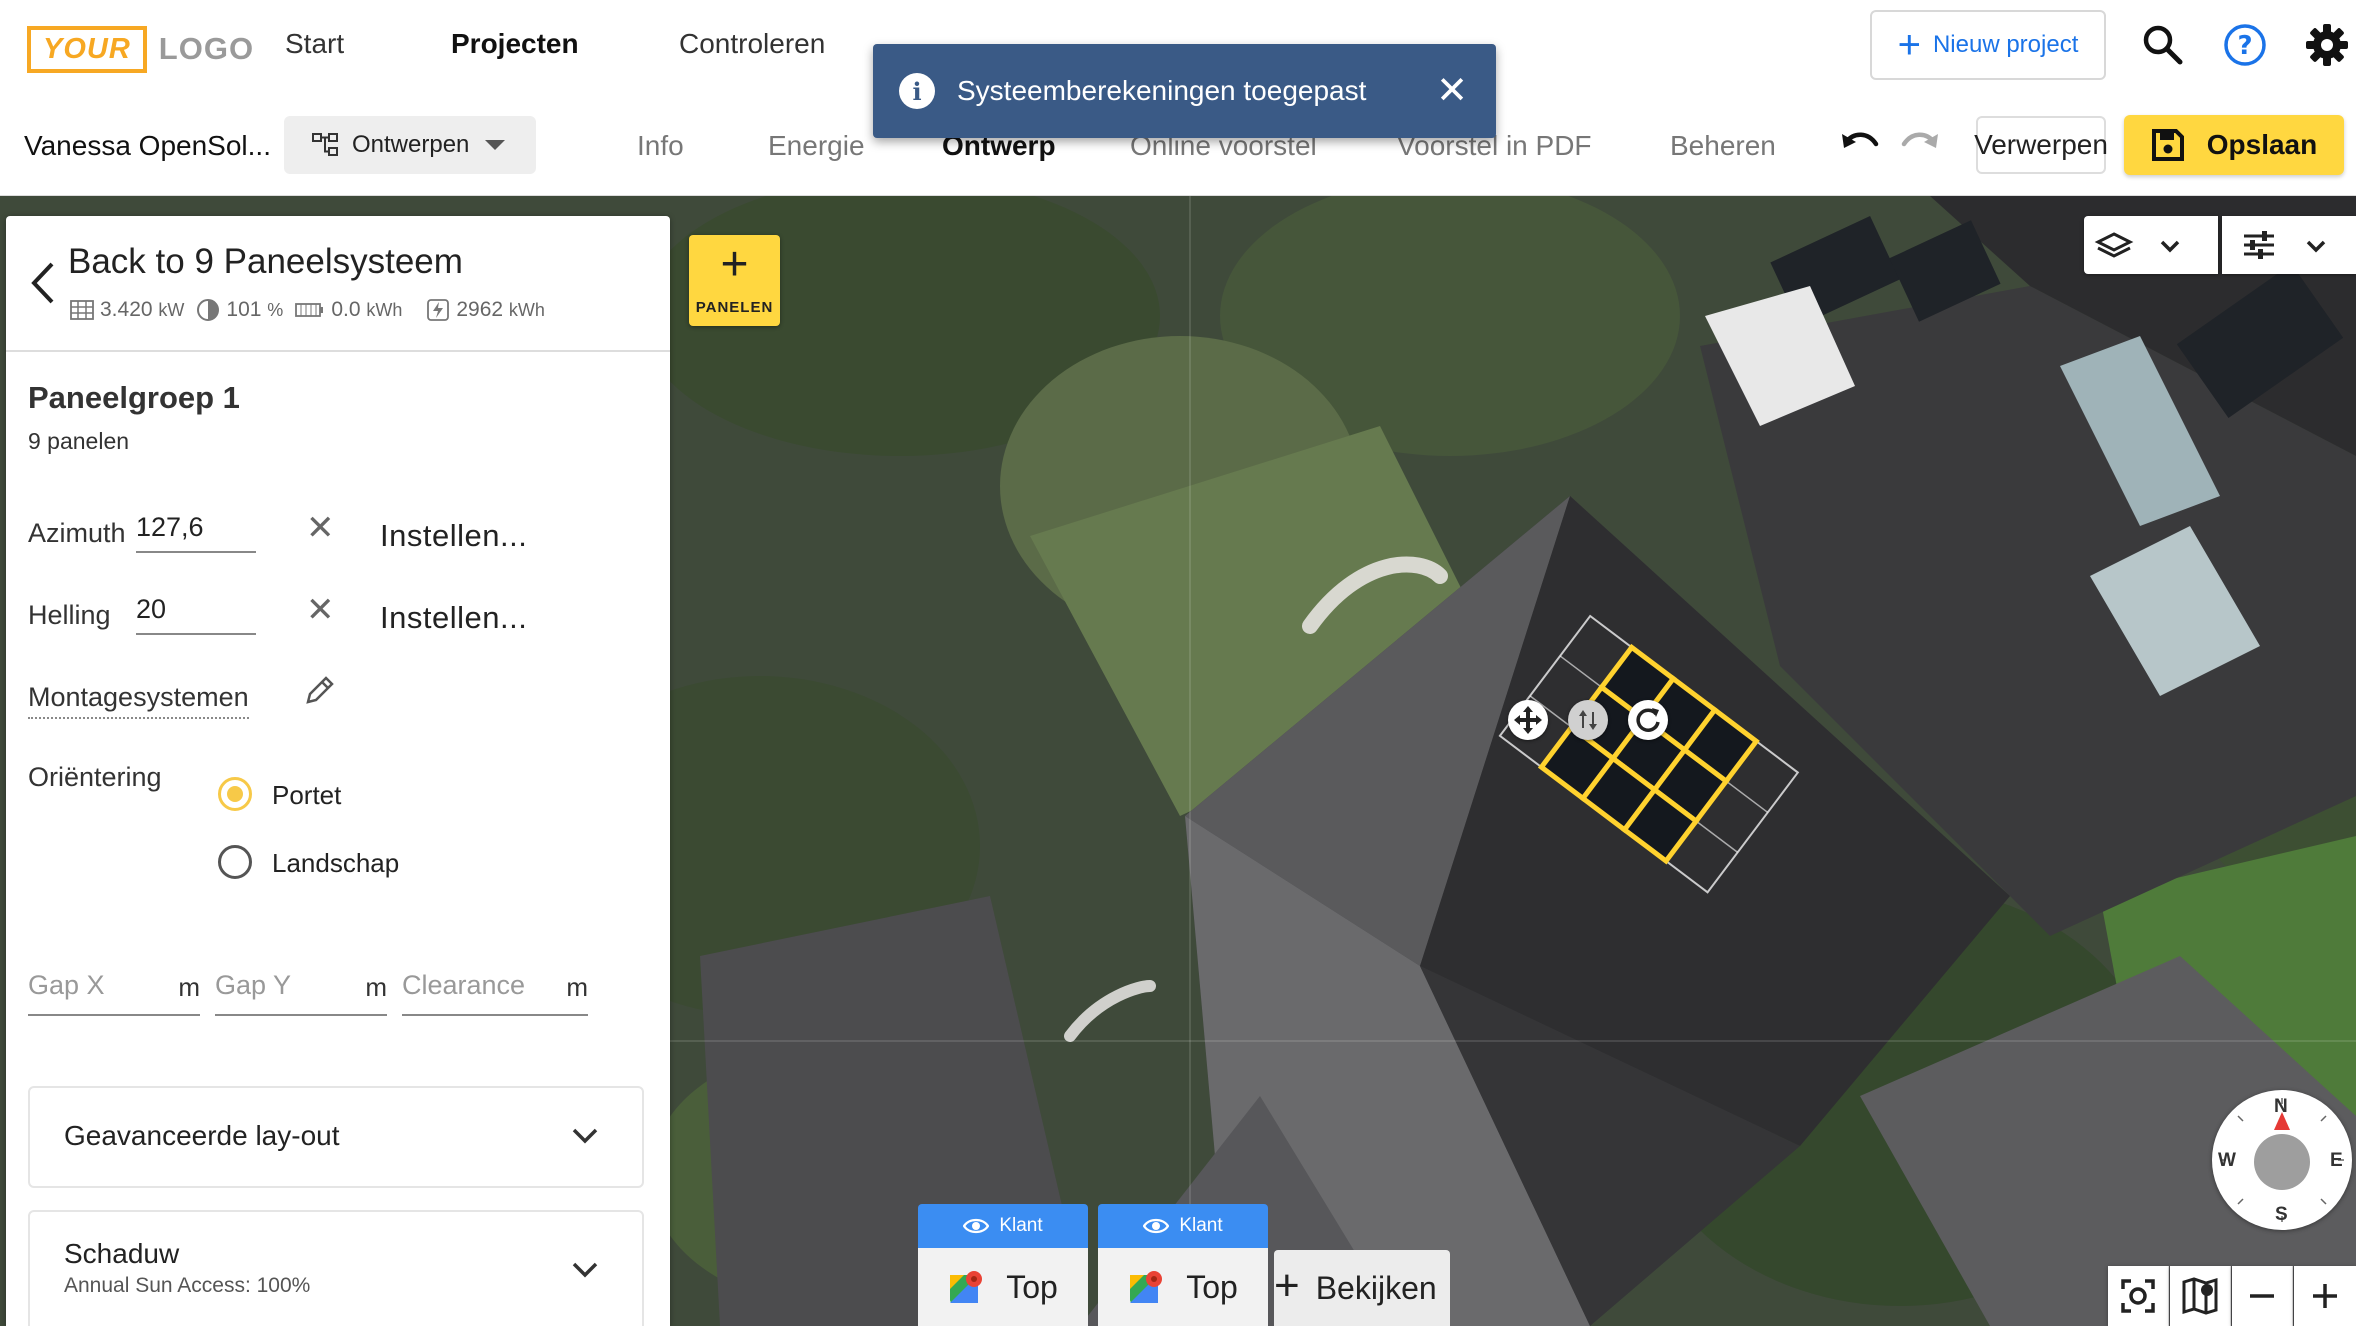 The image size is (2356, 1326). Describe the element at coordinates (325, 144) in the screenshot. I see `tree-structure-icon` at that location.